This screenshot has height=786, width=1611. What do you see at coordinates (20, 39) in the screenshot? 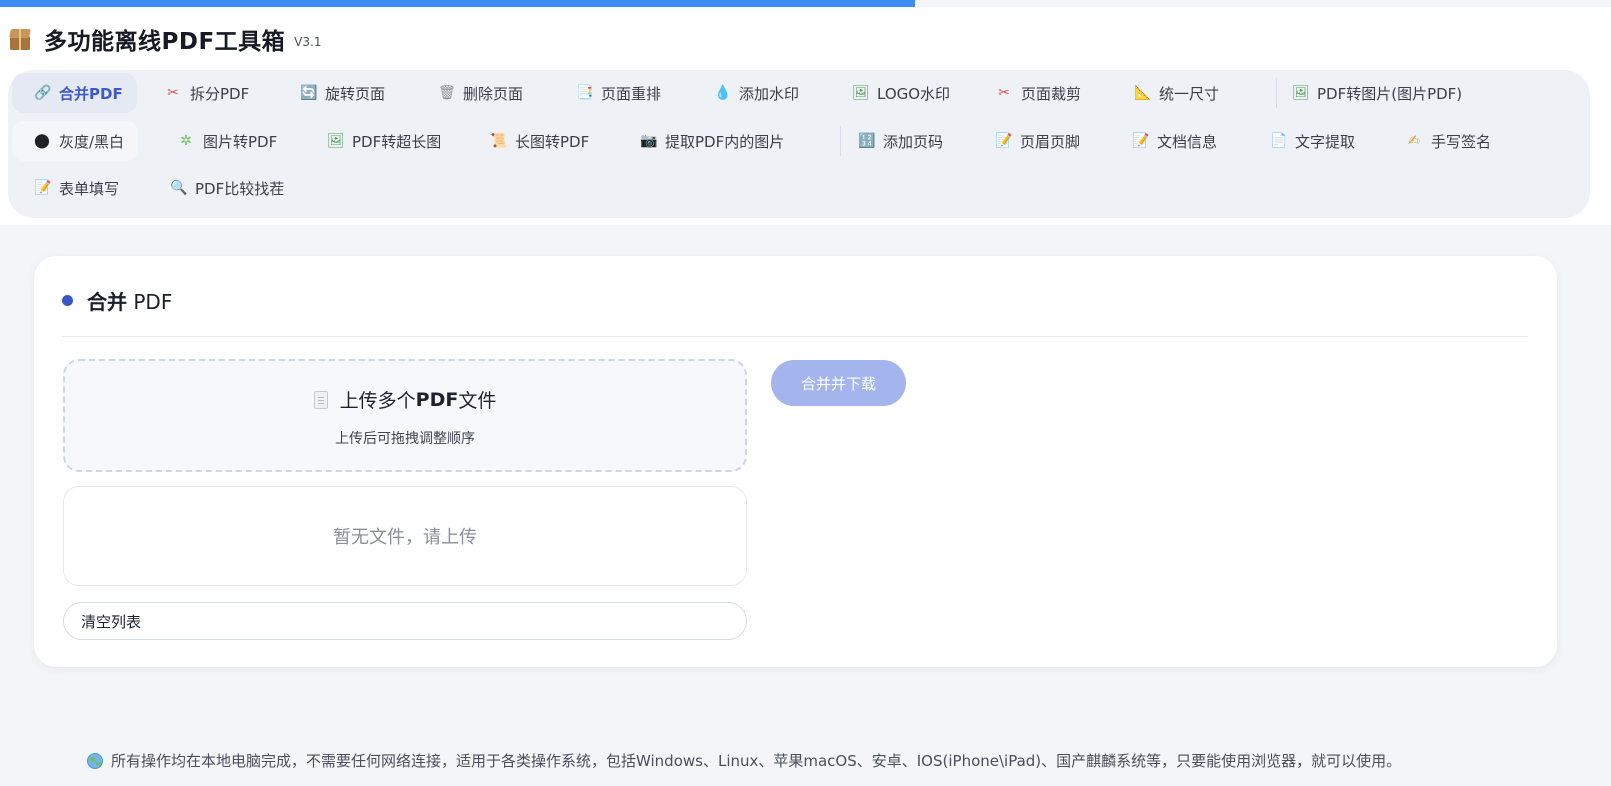
I see `package-icon` at bounding box center [20, 39].